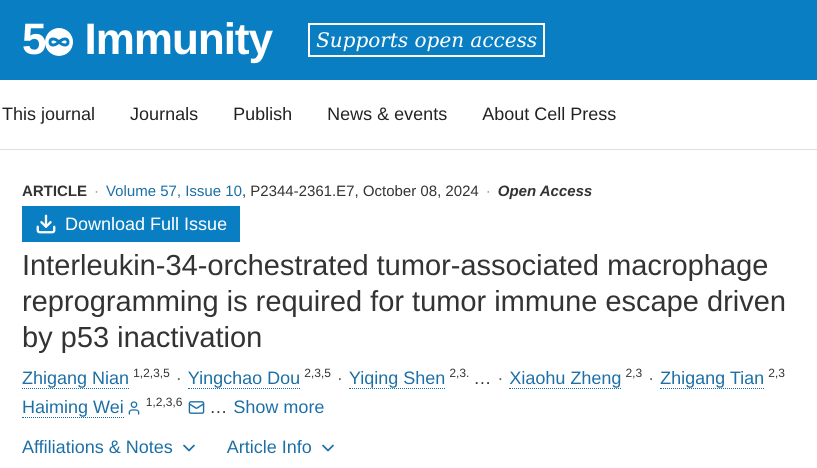 The height and width of the screenshot is (468, 817). I want to click on download-icon, so click(46, 224).